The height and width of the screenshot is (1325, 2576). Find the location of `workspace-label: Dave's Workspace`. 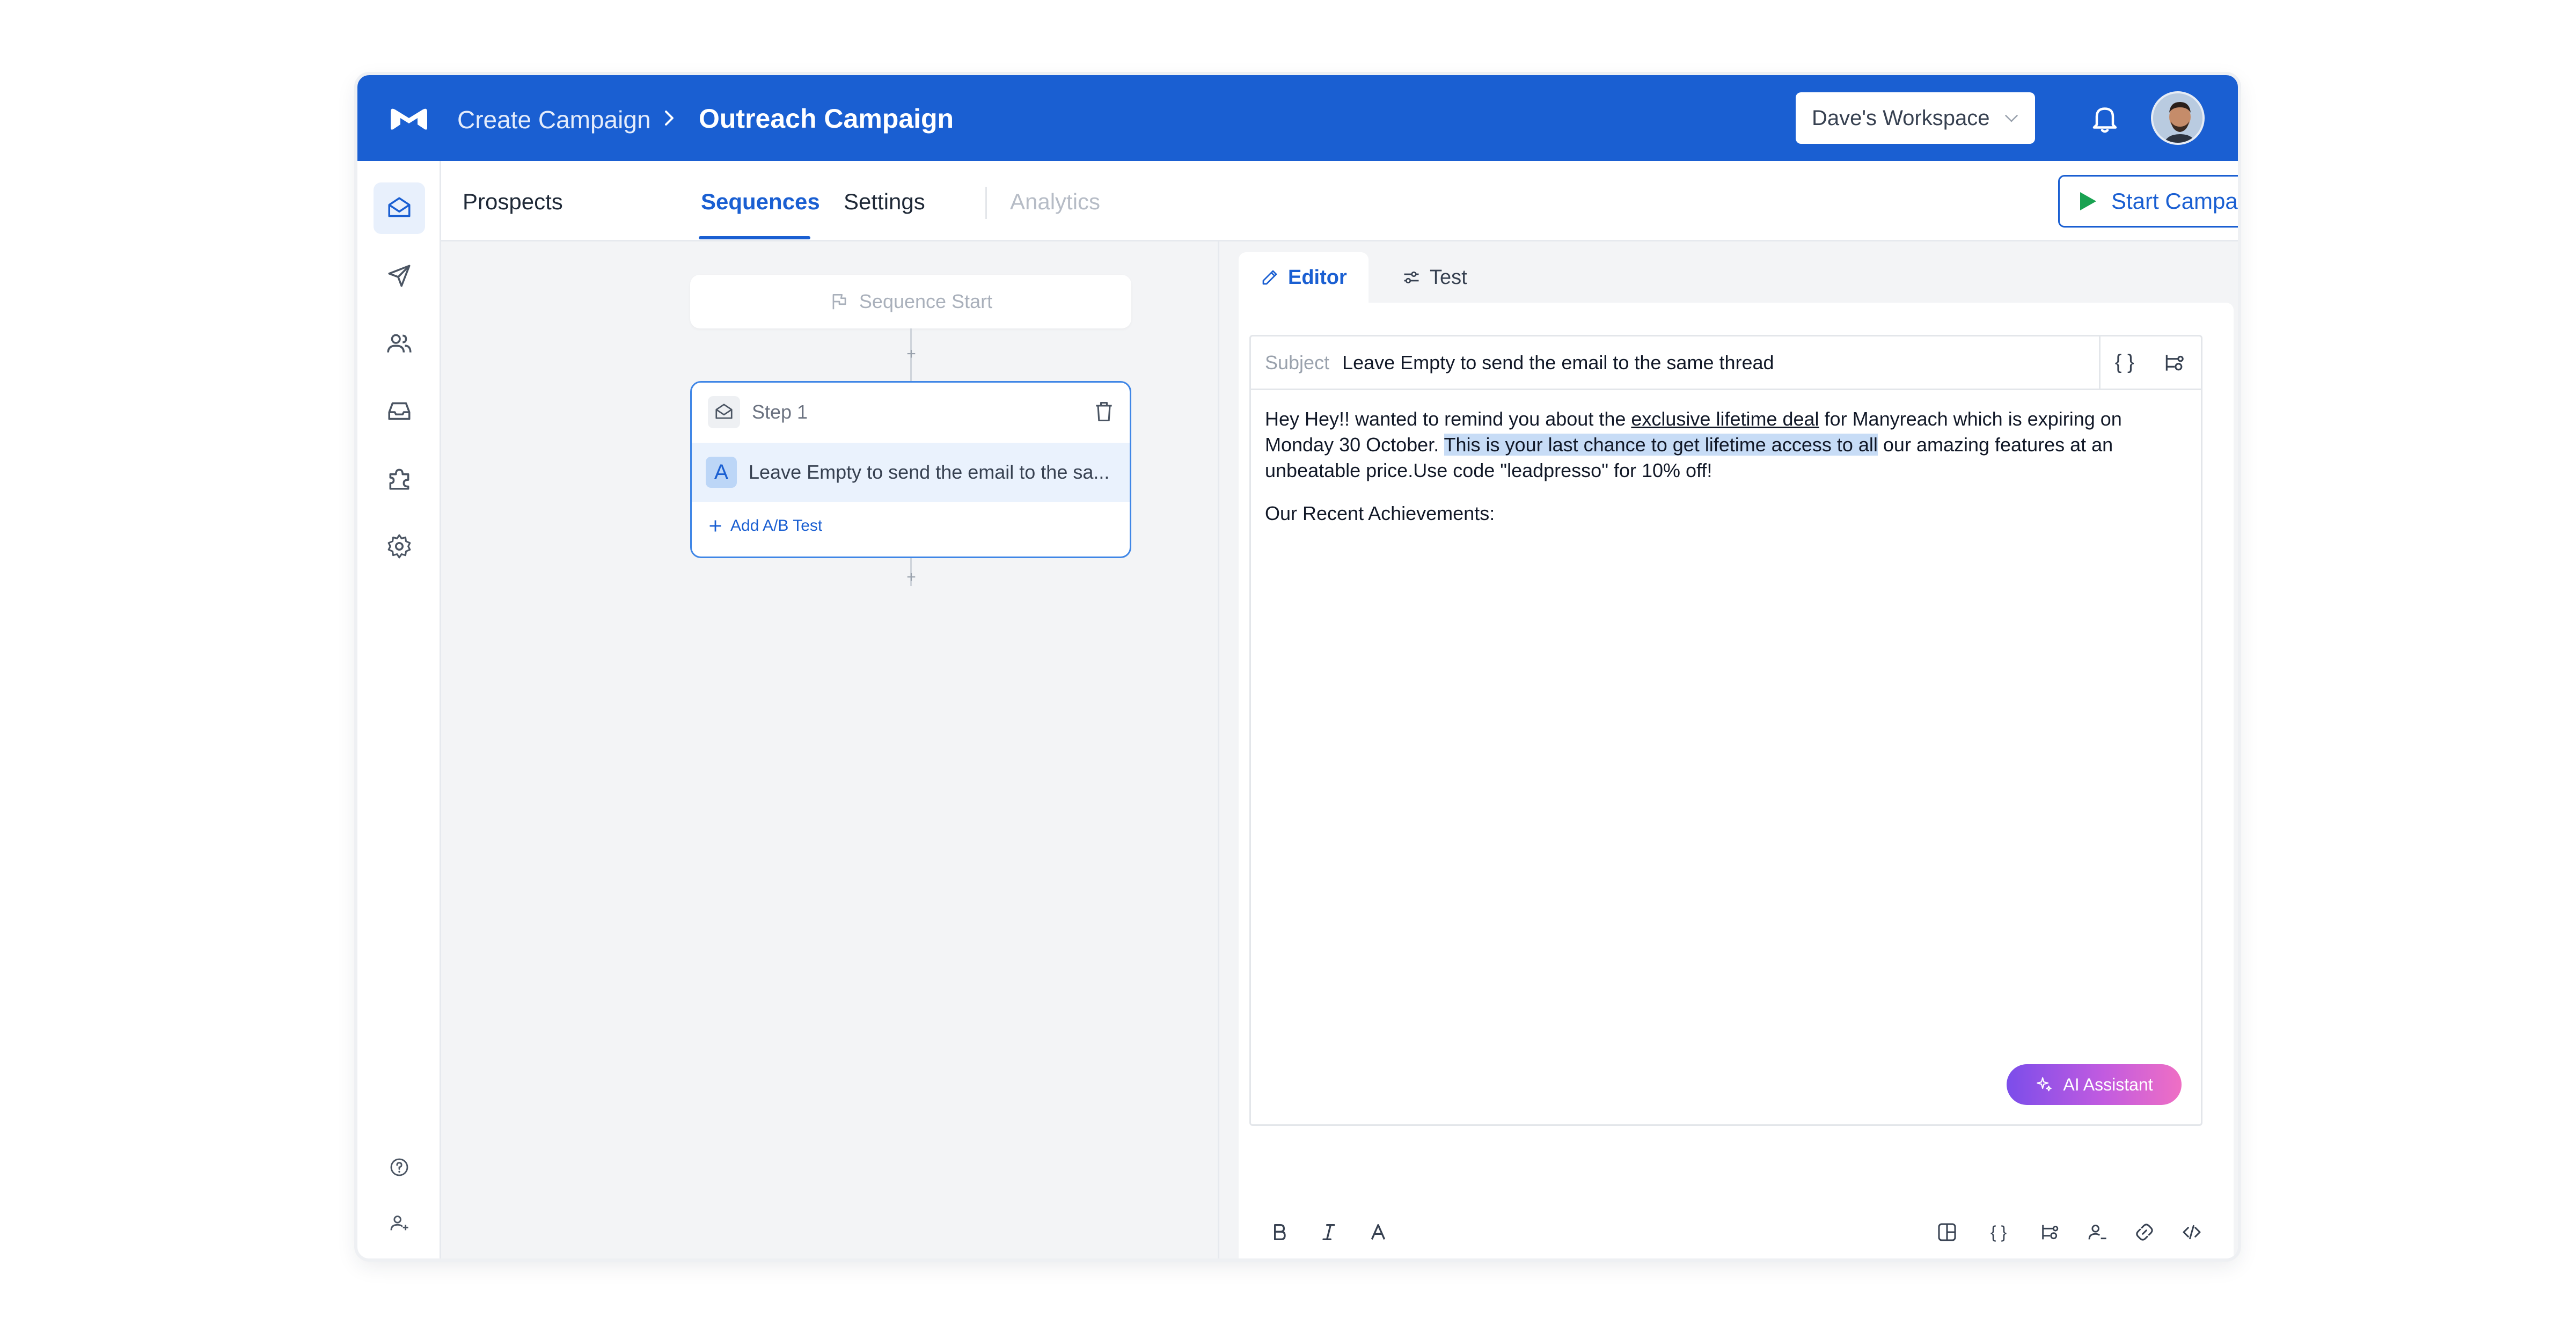

workspace-label: Dave's Workspace is located at coordinates (1901, 118).